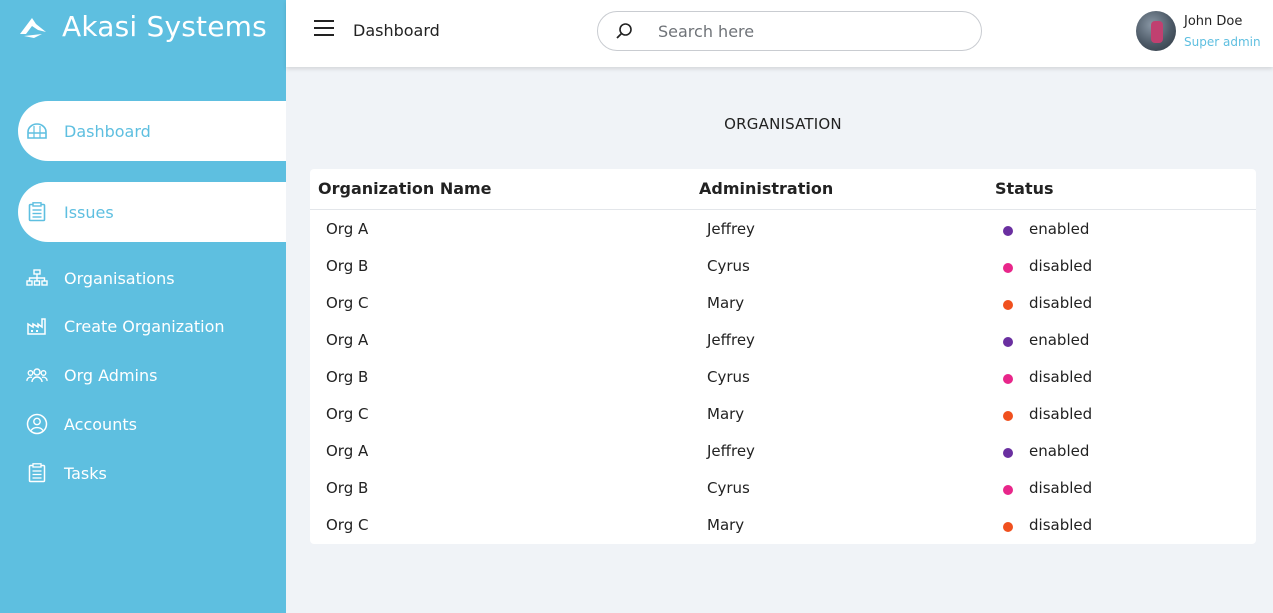 This screenshot has height=613, width=1273. What do you see at coordinates (396, 30) in the screenshot?
I see `page-title: Dashboard` at bounding box center [396, 30].